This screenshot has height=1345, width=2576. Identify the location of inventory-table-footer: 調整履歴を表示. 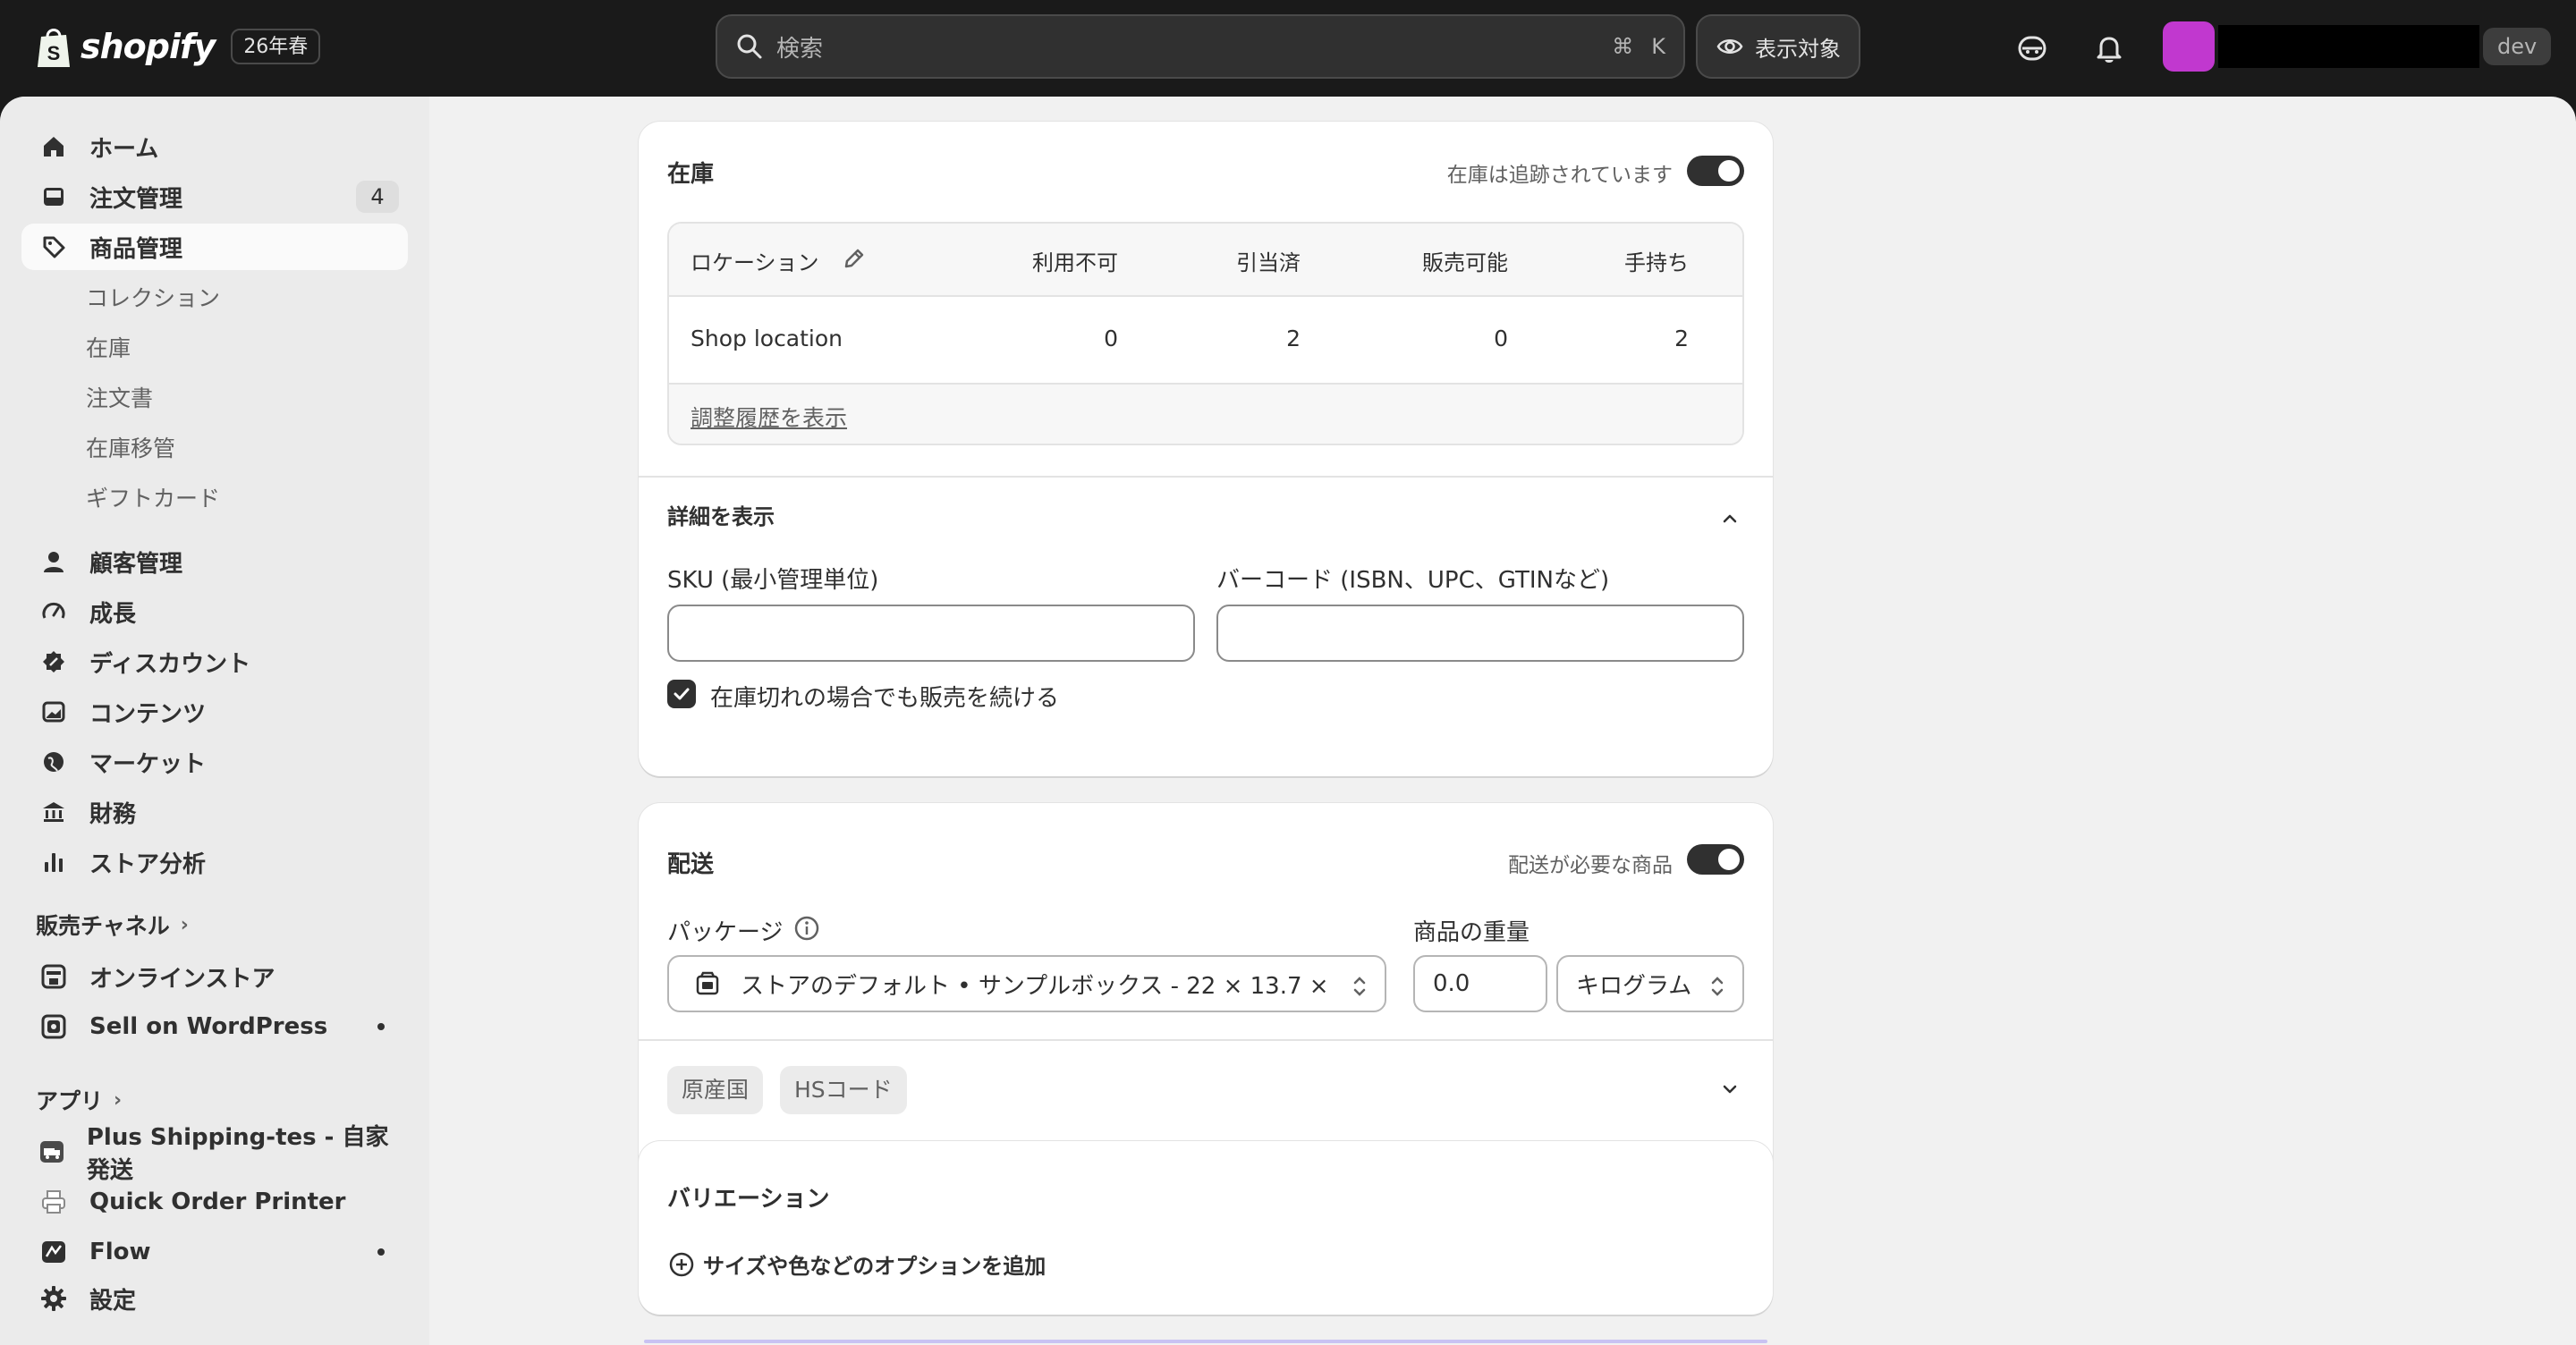
(1205, 414).